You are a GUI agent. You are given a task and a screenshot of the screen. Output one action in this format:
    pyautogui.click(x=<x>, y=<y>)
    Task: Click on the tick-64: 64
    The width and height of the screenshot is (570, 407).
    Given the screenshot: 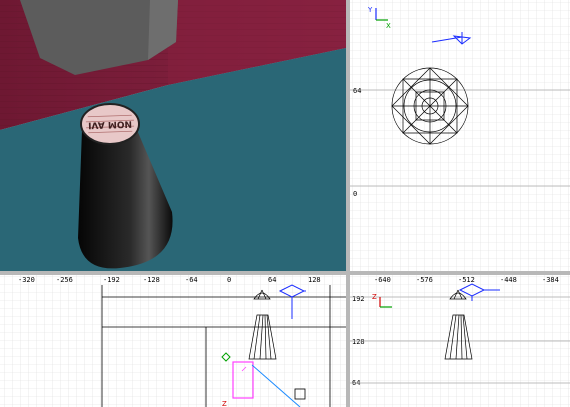 What is the action you would take?
    pyautogui.click(x=357, y=91)
    